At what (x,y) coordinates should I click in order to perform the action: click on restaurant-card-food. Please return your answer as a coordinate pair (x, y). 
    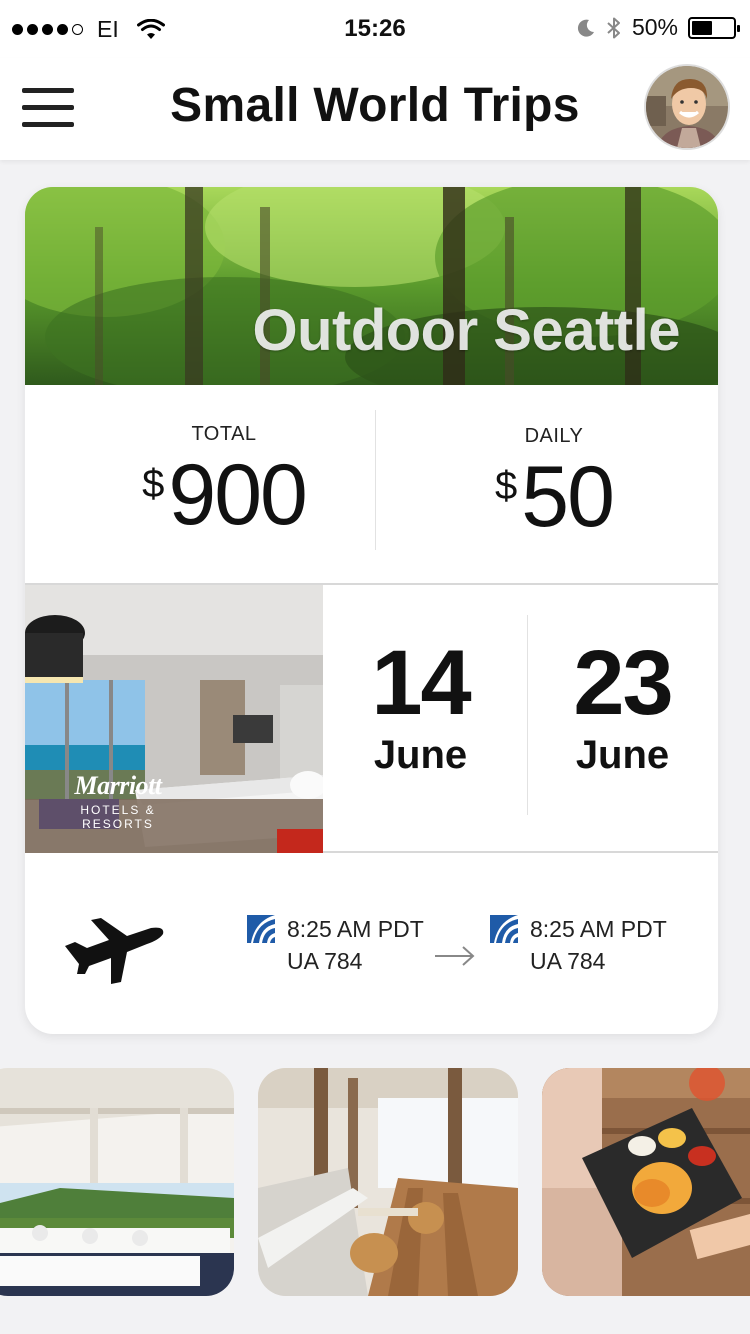
    Looking at the image, I should click on (646, 1182).